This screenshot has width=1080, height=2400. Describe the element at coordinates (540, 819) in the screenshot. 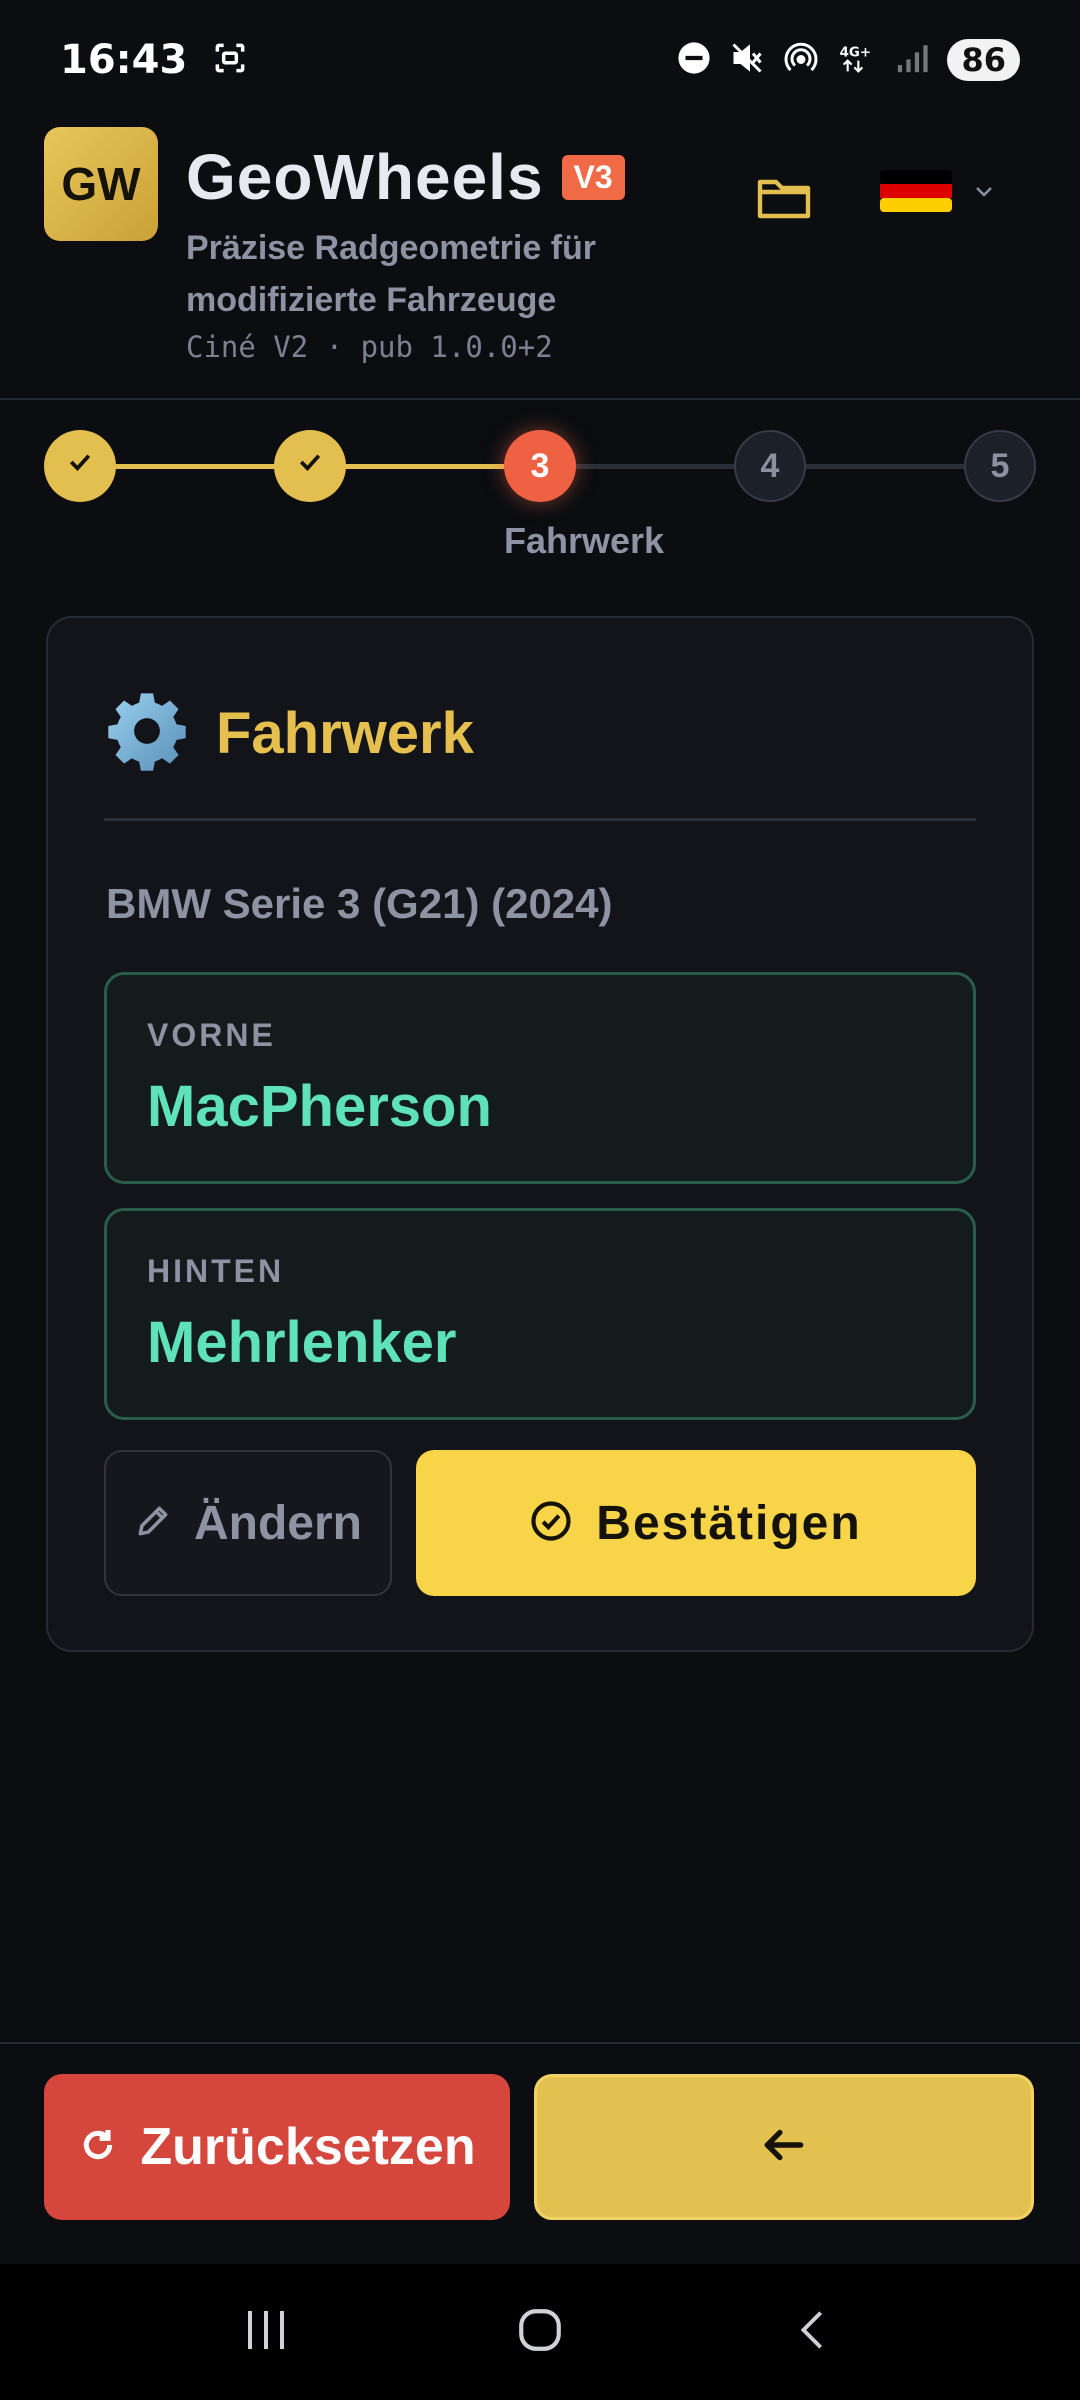

I see `card-divider` at that location.